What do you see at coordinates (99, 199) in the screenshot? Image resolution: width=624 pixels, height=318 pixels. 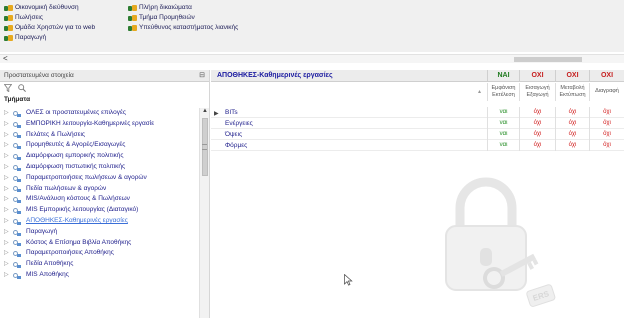 I see `tree-item: ▷ MIS/Ανάλυση κόστους & Πωλήσεων` at bounding box center [99, 199].